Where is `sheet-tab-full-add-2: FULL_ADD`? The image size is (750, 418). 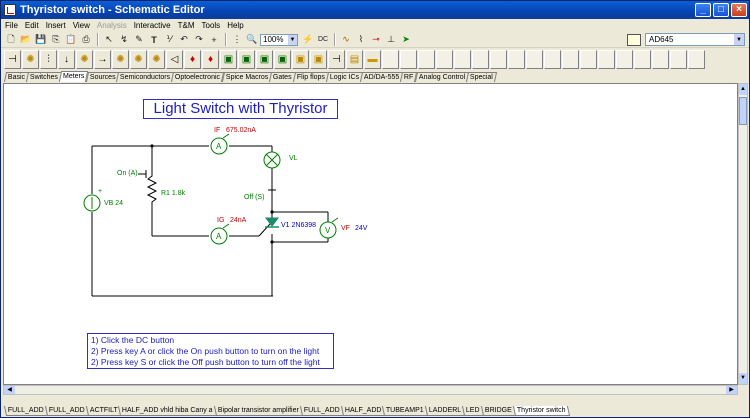 sheet-tab-full-add-2: FULL_ADD is located at coordinates (66, 411).